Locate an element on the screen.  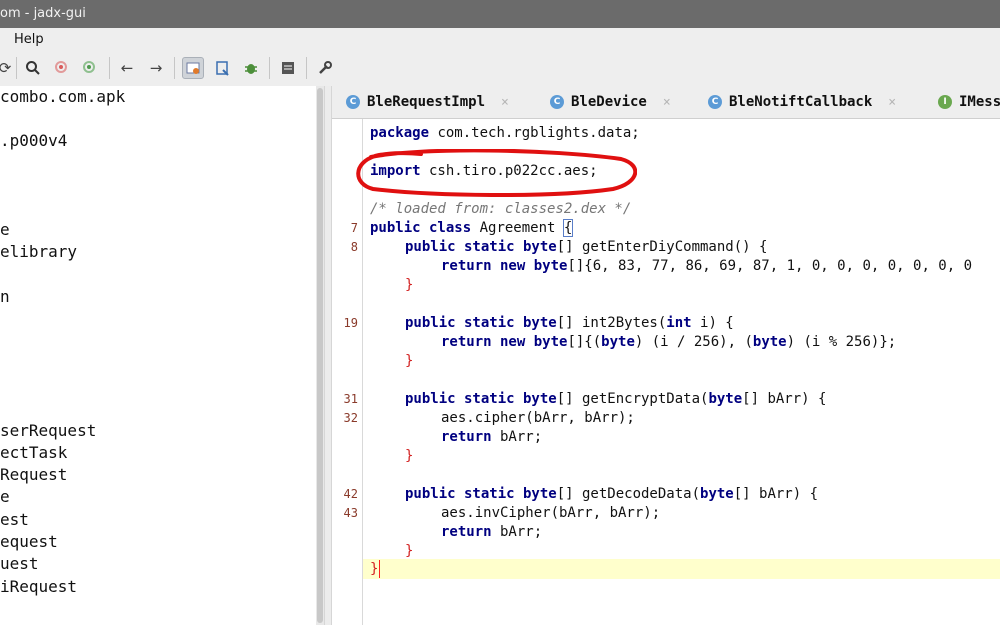
tree-scrollbar-thumb is located at coordinates (320, 355).